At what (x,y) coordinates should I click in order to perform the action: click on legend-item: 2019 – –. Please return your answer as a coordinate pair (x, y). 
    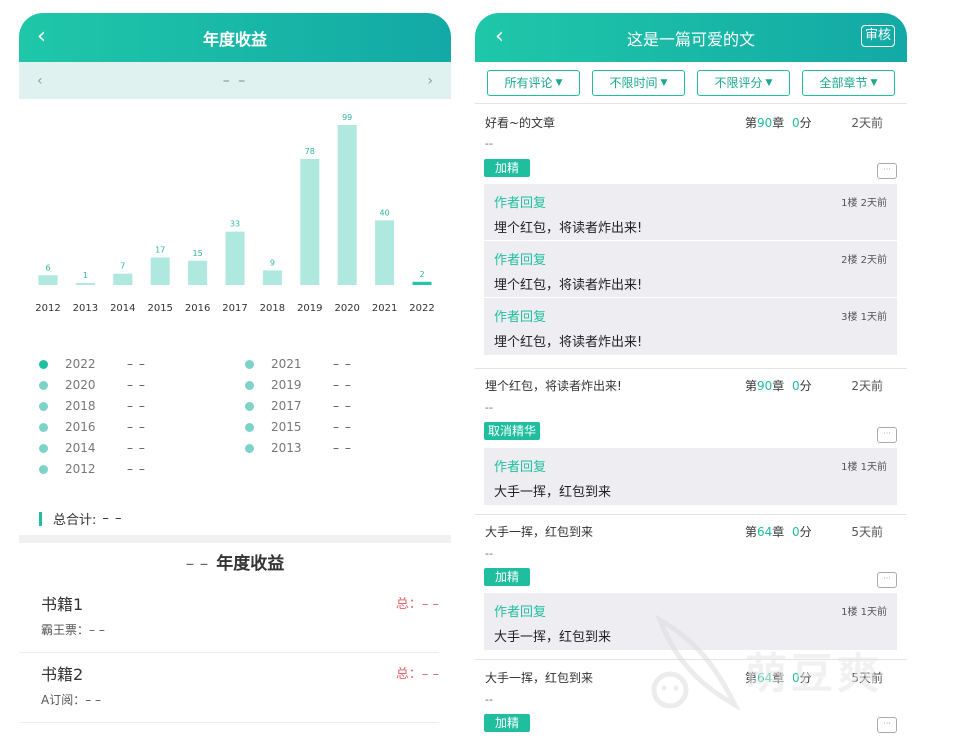
    Looking at the image, I should click on (298, 385).